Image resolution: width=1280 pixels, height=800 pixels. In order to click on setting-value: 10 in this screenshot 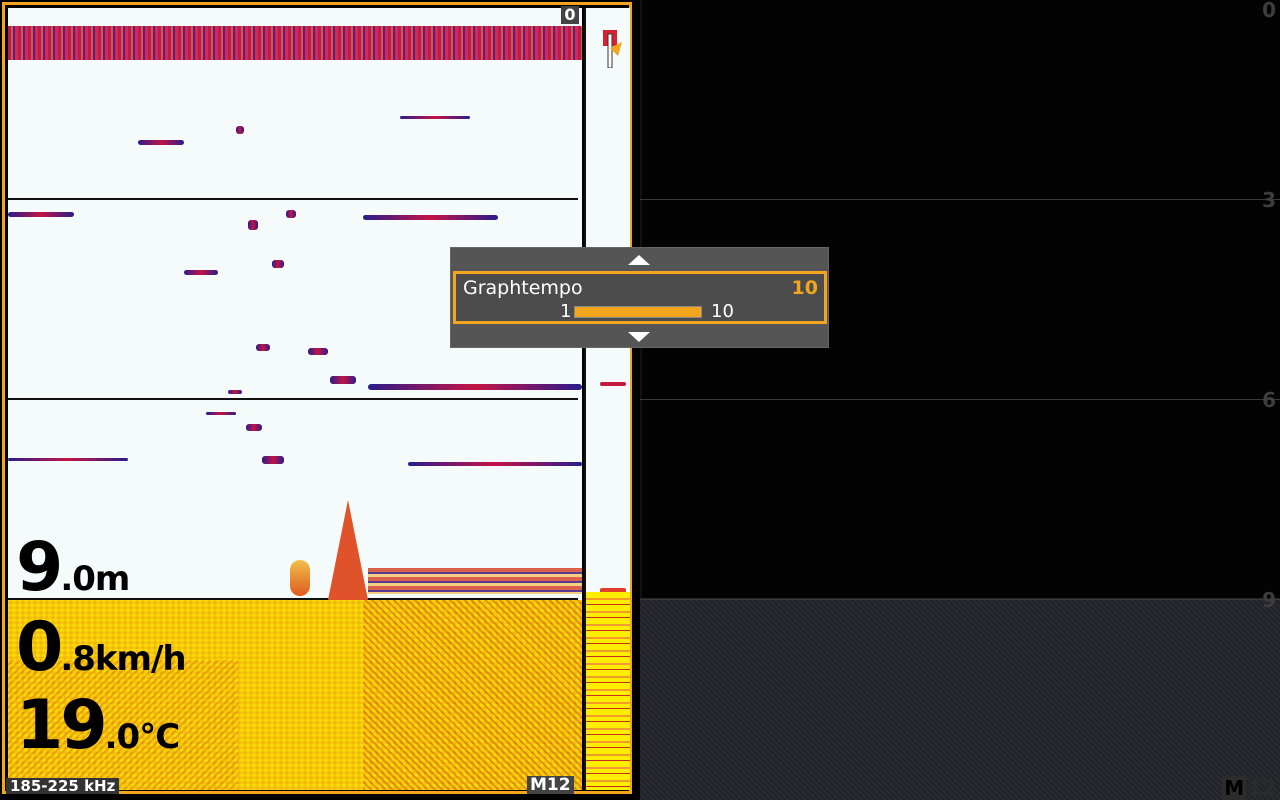, I will do `click(804, 288)`.